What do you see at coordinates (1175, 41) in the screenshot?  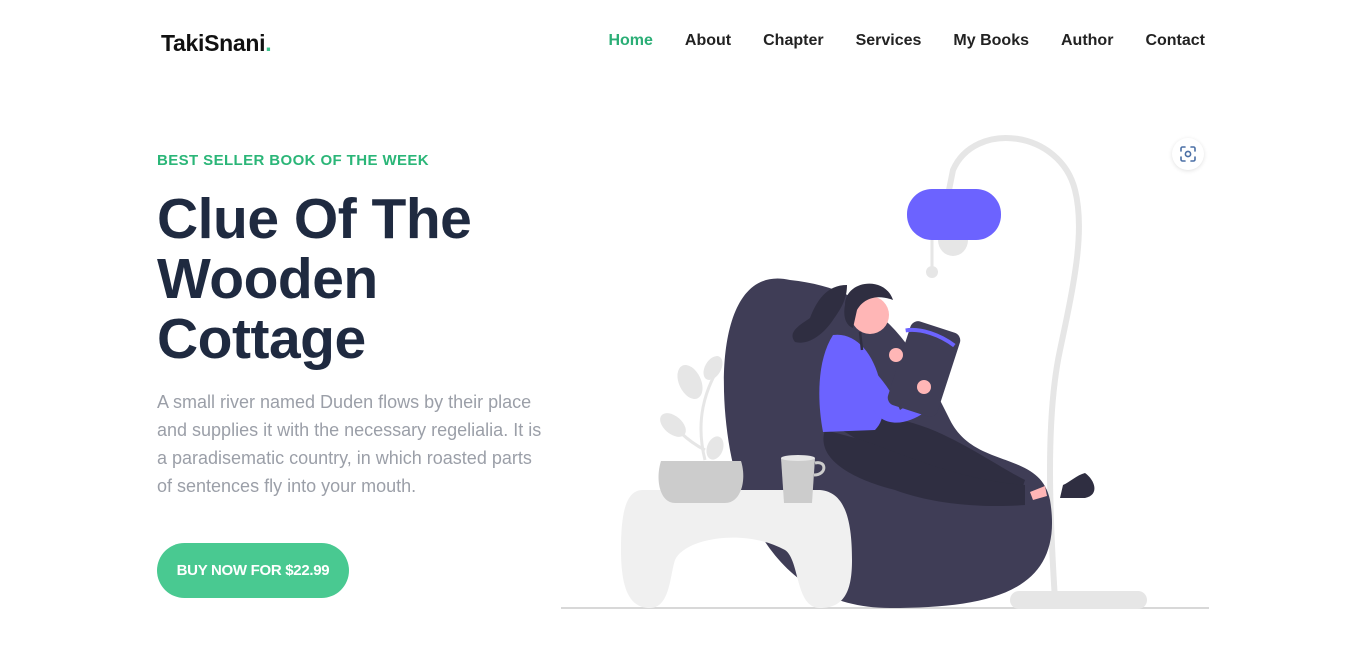 I see `nav-item-contact: Contact` at bounding box center [1175, 41].